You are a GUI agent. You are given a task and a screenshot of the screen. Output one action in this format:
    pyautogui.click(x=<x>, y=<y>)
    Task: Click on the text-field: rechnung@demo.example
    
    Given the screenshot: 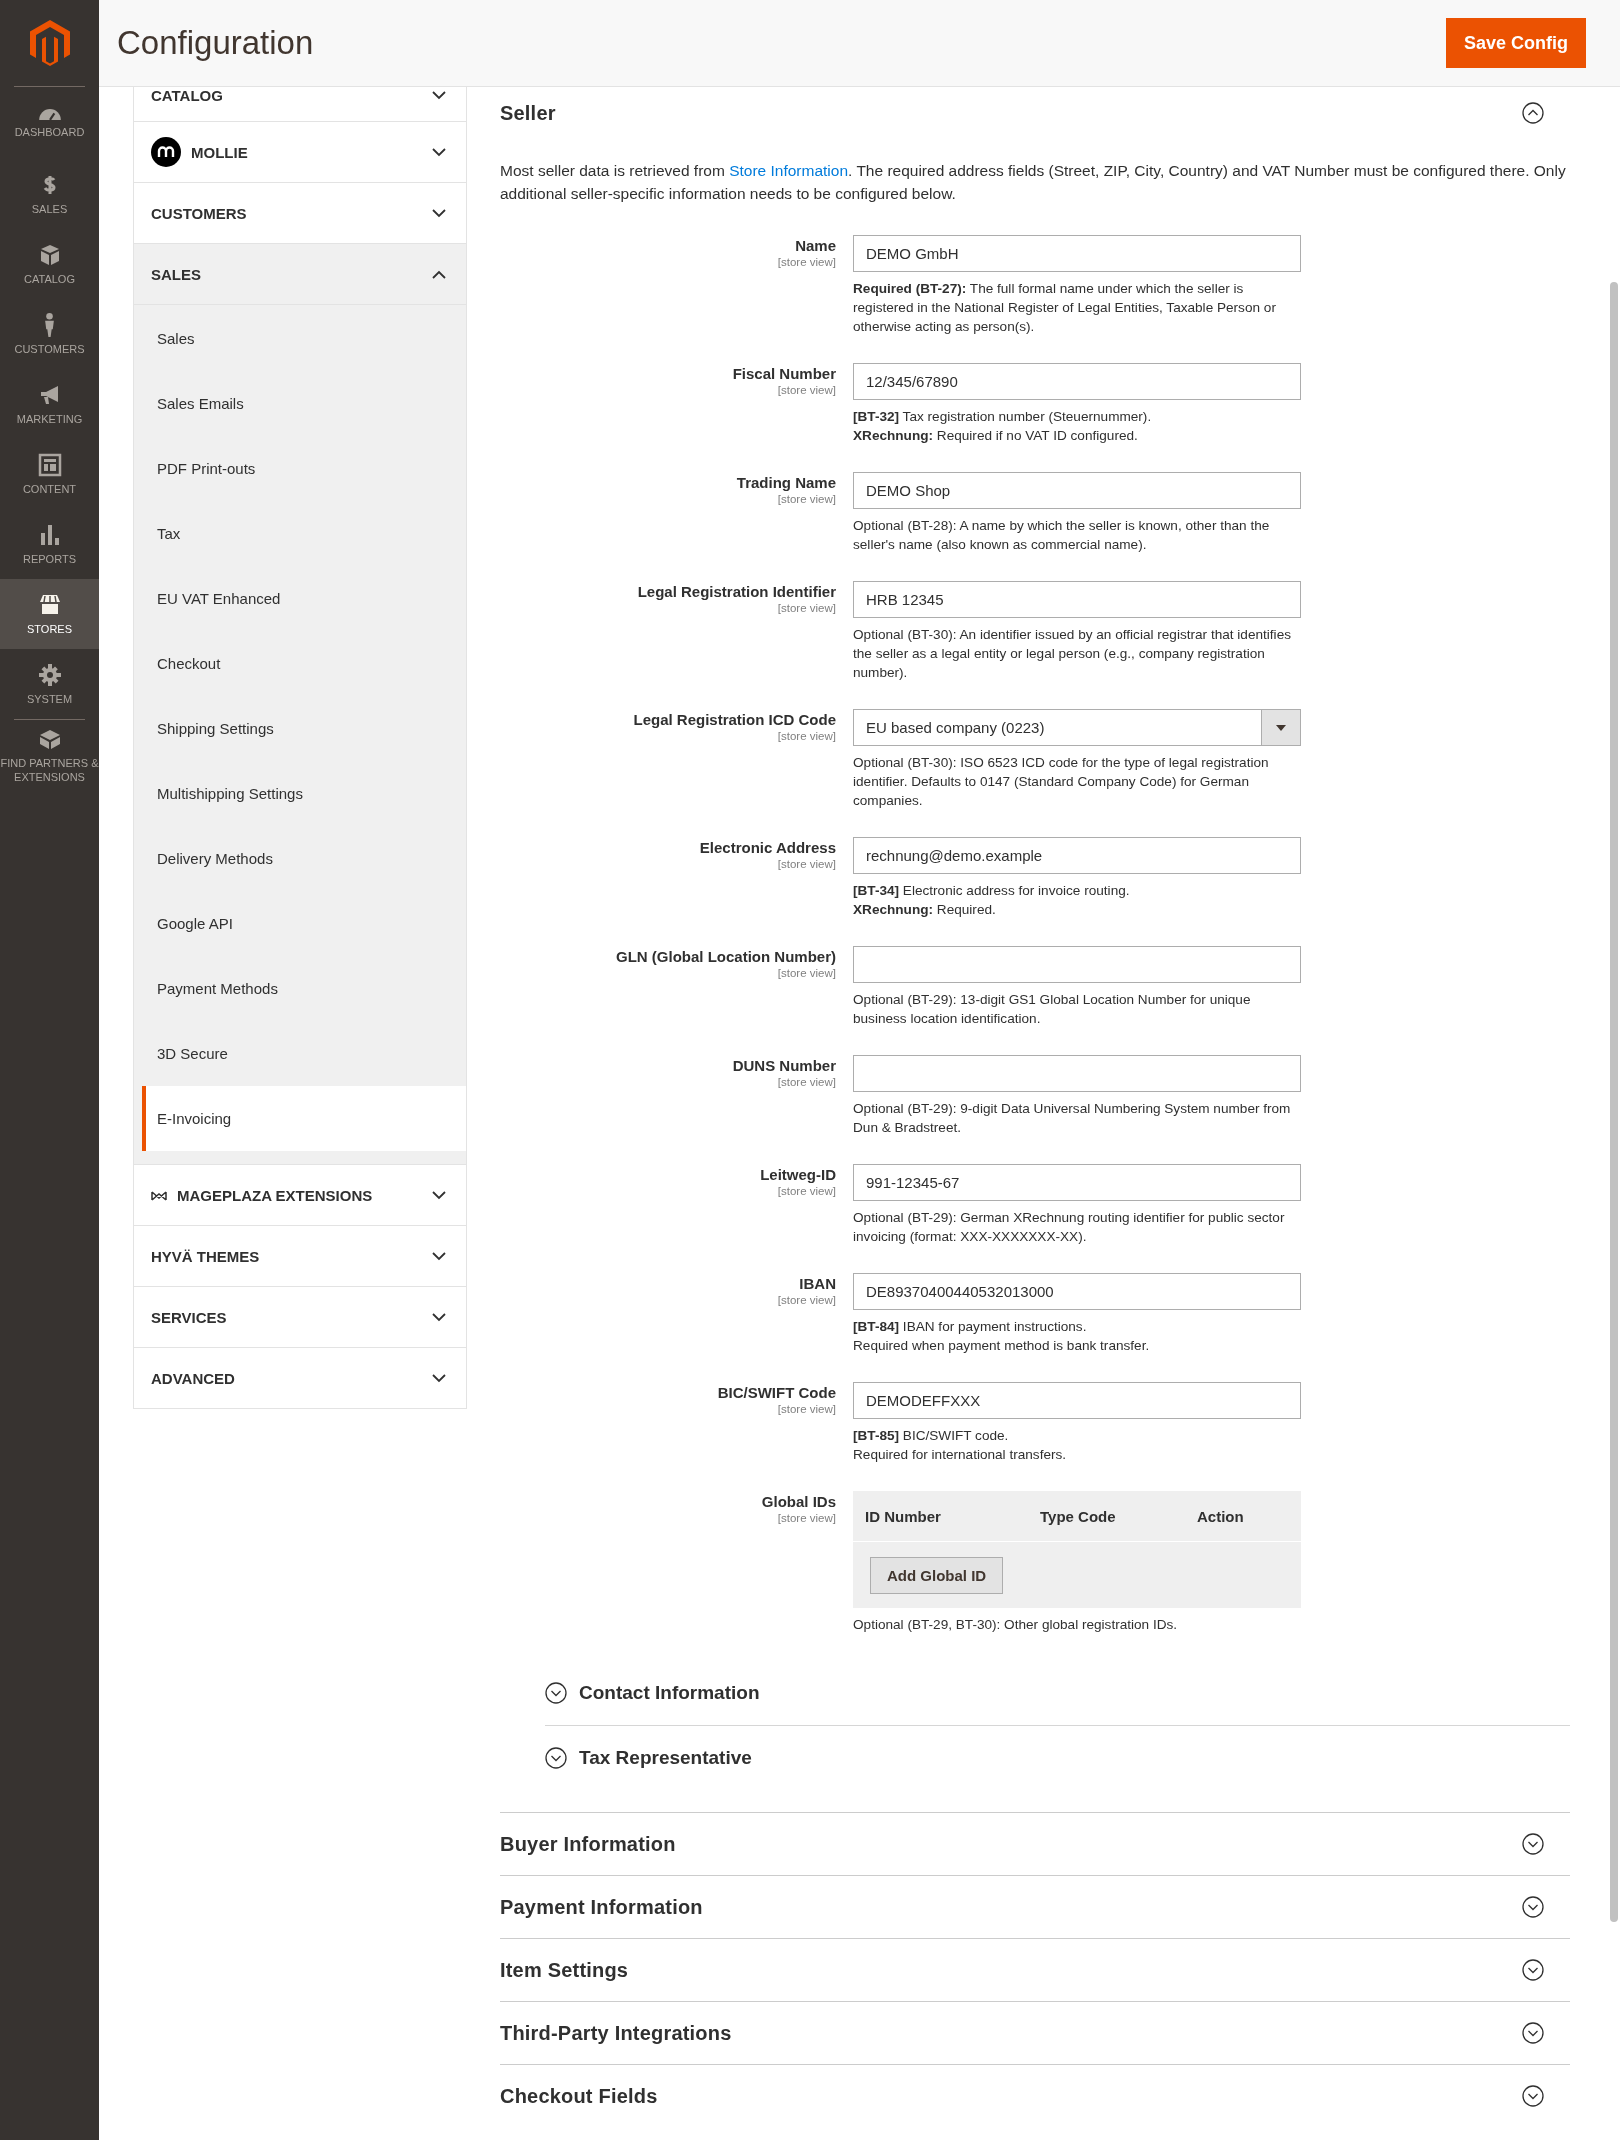 What is the action you would take?
    pyautogui.click(x=1077, y=855)
    